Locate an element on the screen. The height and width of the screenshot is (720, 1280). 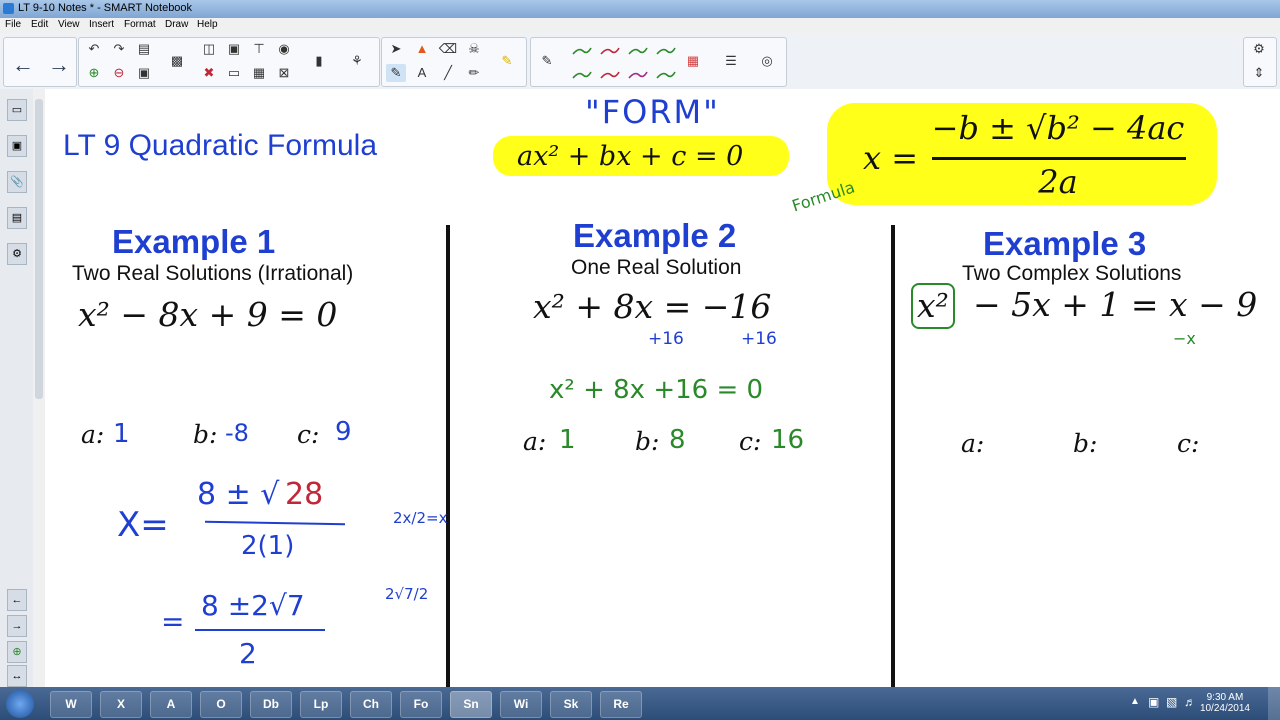
outlook-icon: O is located at coordinates (221, 704).